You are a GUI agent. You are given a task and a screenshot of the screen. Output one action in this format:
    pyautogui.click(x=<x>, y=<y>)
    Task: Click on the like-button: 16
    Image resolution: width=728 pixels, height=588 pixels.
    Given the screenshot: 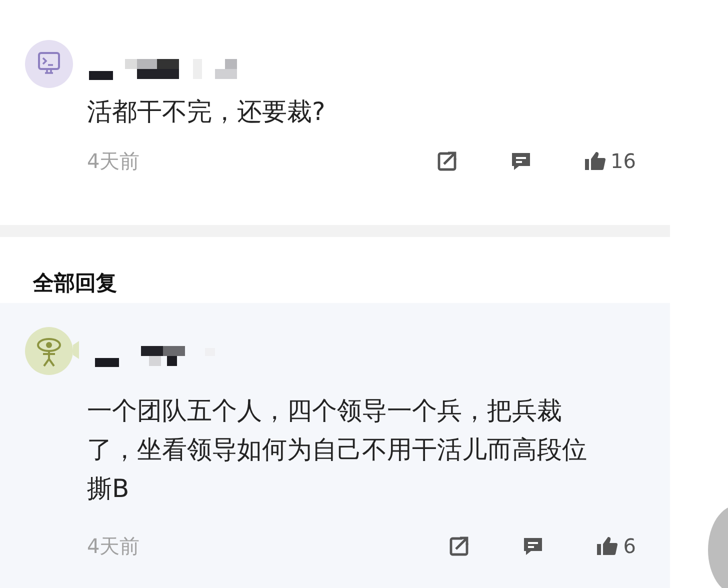 What is the action you would take?
    pyautogui.click(x=609, y=161)
    